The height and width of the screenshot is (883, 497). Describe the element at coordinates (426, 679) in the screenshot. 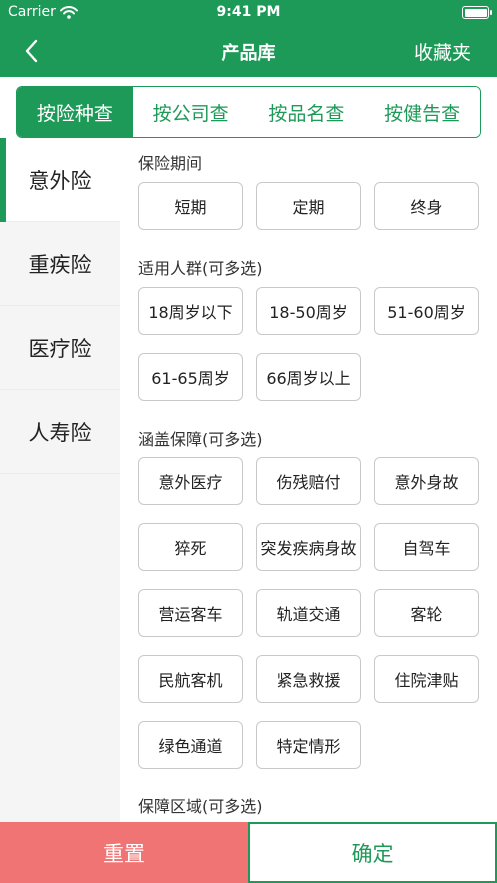

I see `option-button: 住院津贴` at that location.